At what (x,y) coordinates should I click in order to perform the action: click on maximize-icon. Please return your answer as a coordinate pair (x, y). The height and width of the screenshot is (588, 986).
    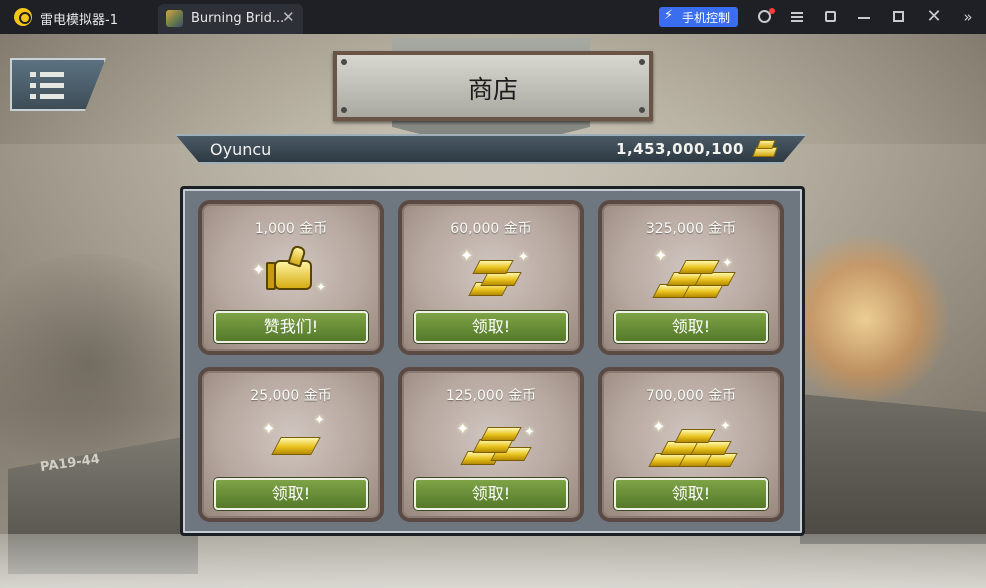
    Looking at the image, I should click on (899, 17).